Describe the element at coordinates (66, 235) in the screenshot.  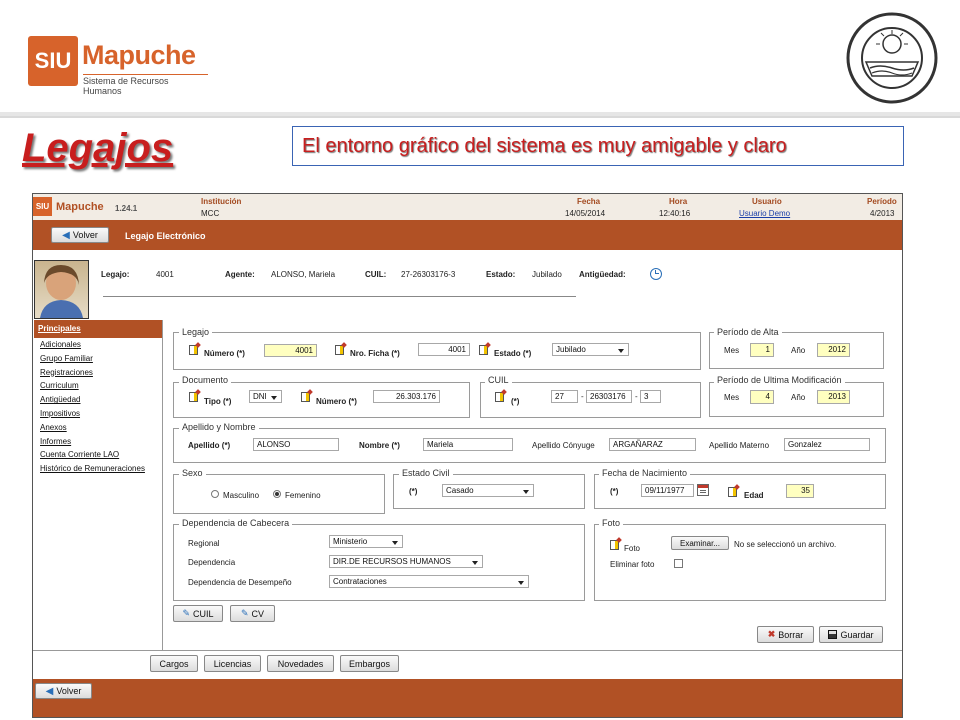
I see `back-arrow-icon: ◀` at that location.